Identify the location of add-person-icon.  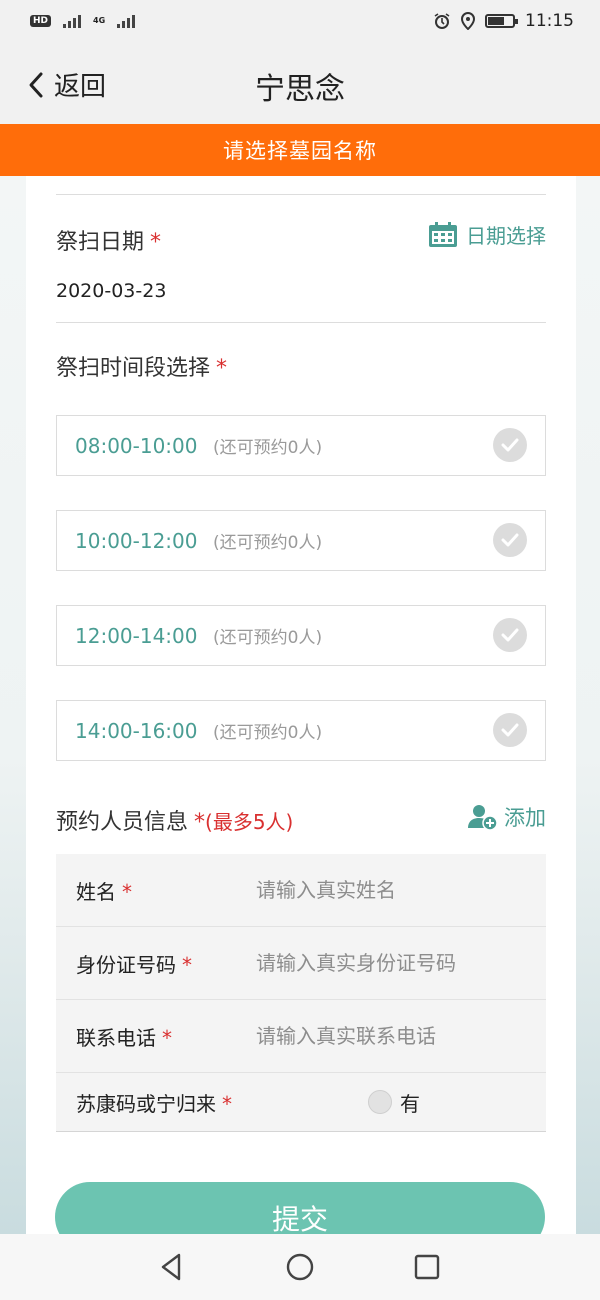
(483, 817).